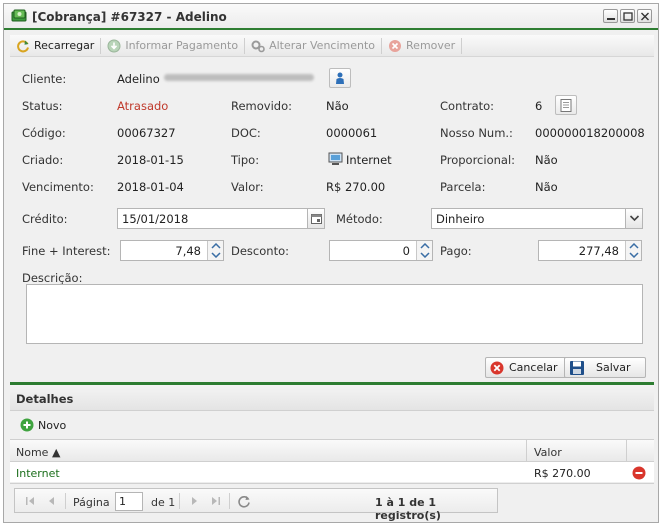 Image resolution: width=662 pixels, height=526 pixels. Describe the element at coordinates (644, 16) in the screenshot. I see `close-button` at that location.